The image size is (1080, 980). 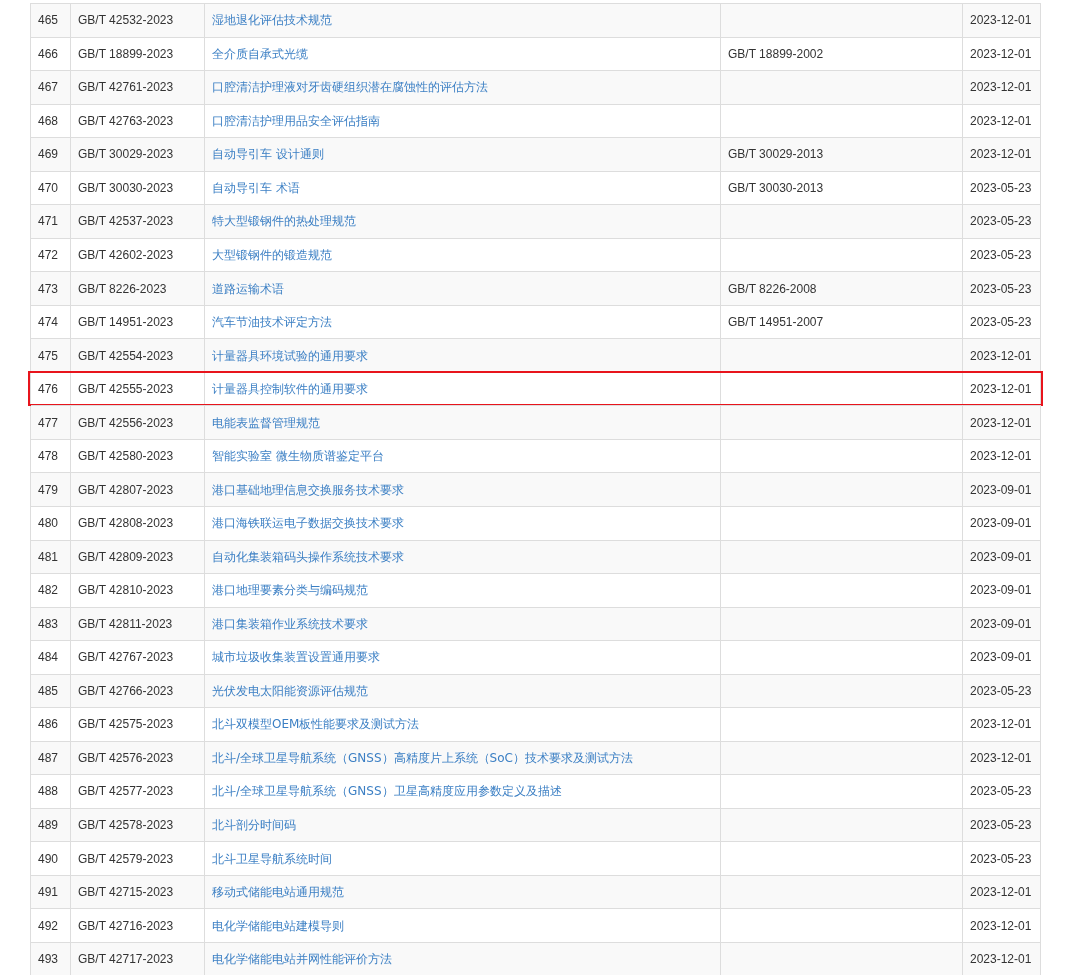 What do you see at coordinates (272, 858) in the screenshot?
I see `title-link: 北斗卫星导航系统时间` at bounding box center [272, 858].